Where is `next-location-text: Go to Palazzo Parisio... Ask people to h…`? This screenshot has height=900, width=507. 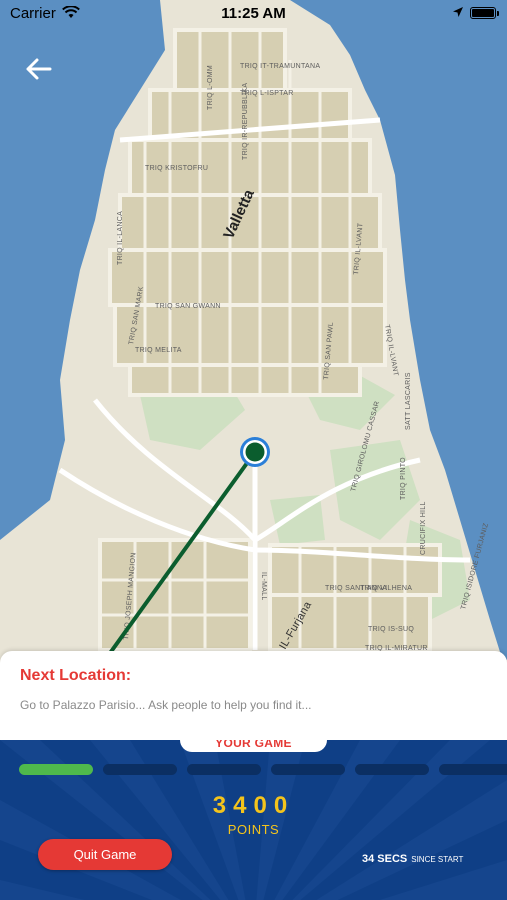
next-location-text: Go to Palazzo Parisio... Ask people to h… is located at coordinates (166, 705).